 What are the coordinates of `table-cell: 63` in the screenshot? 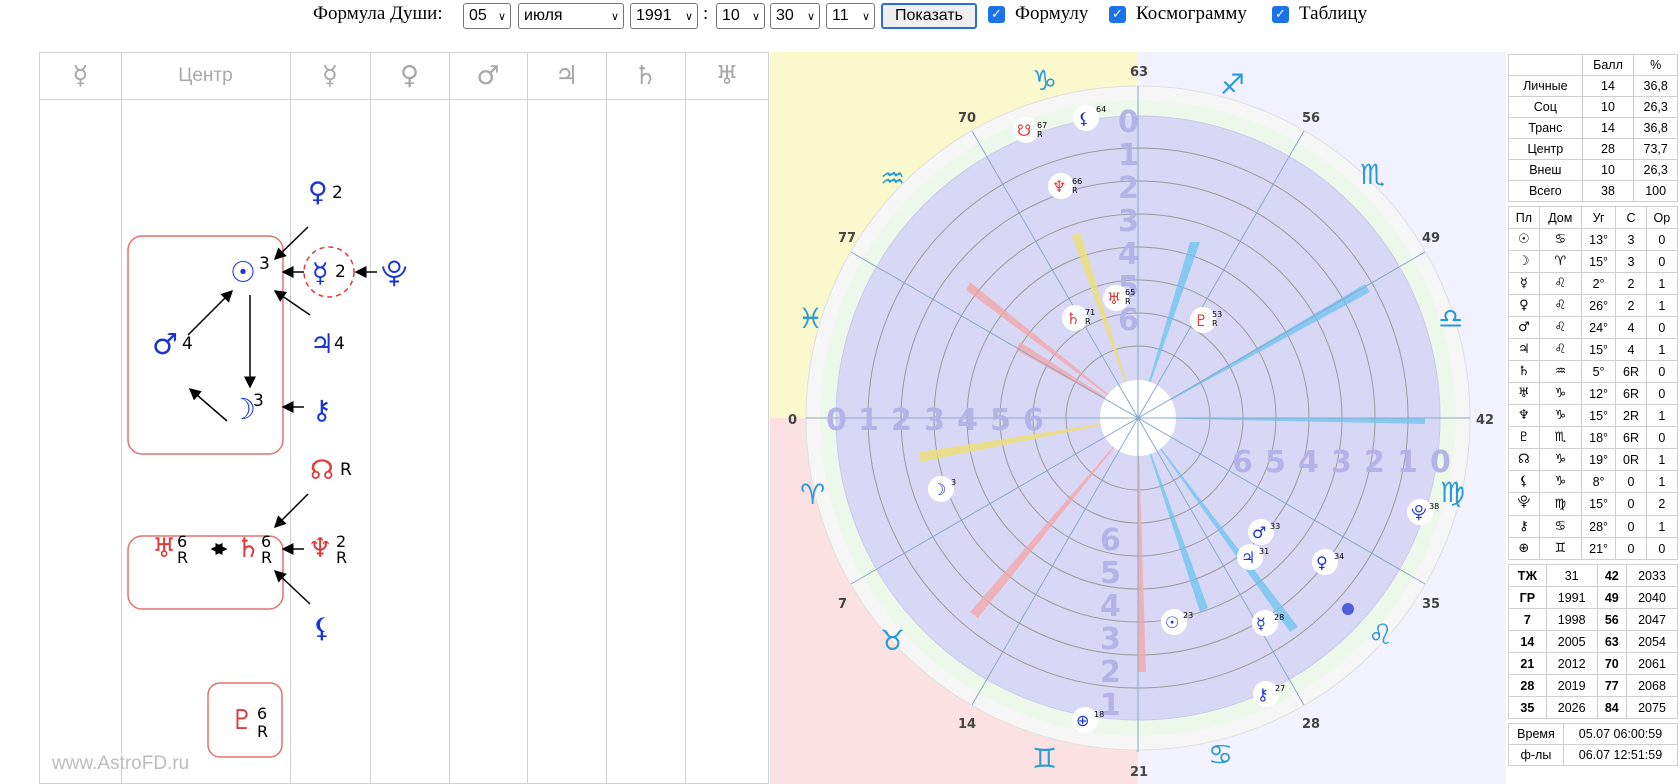 It's located at (1612, 641).